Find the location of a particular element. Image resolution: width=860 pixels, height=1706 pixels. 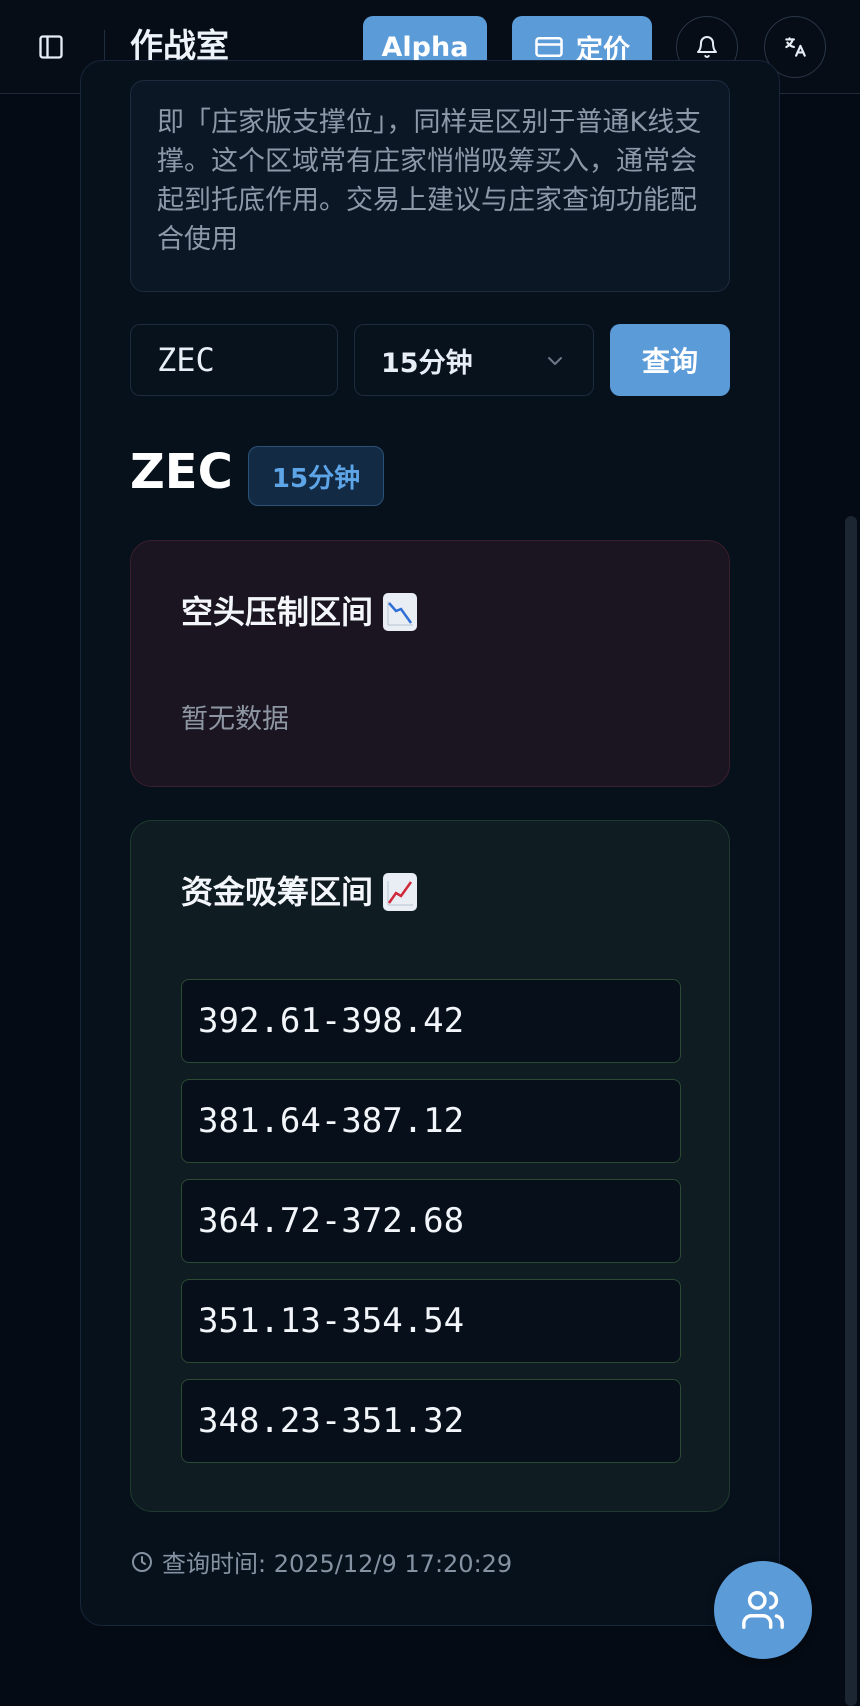

users-icon is located at coordinates (763, 1610).